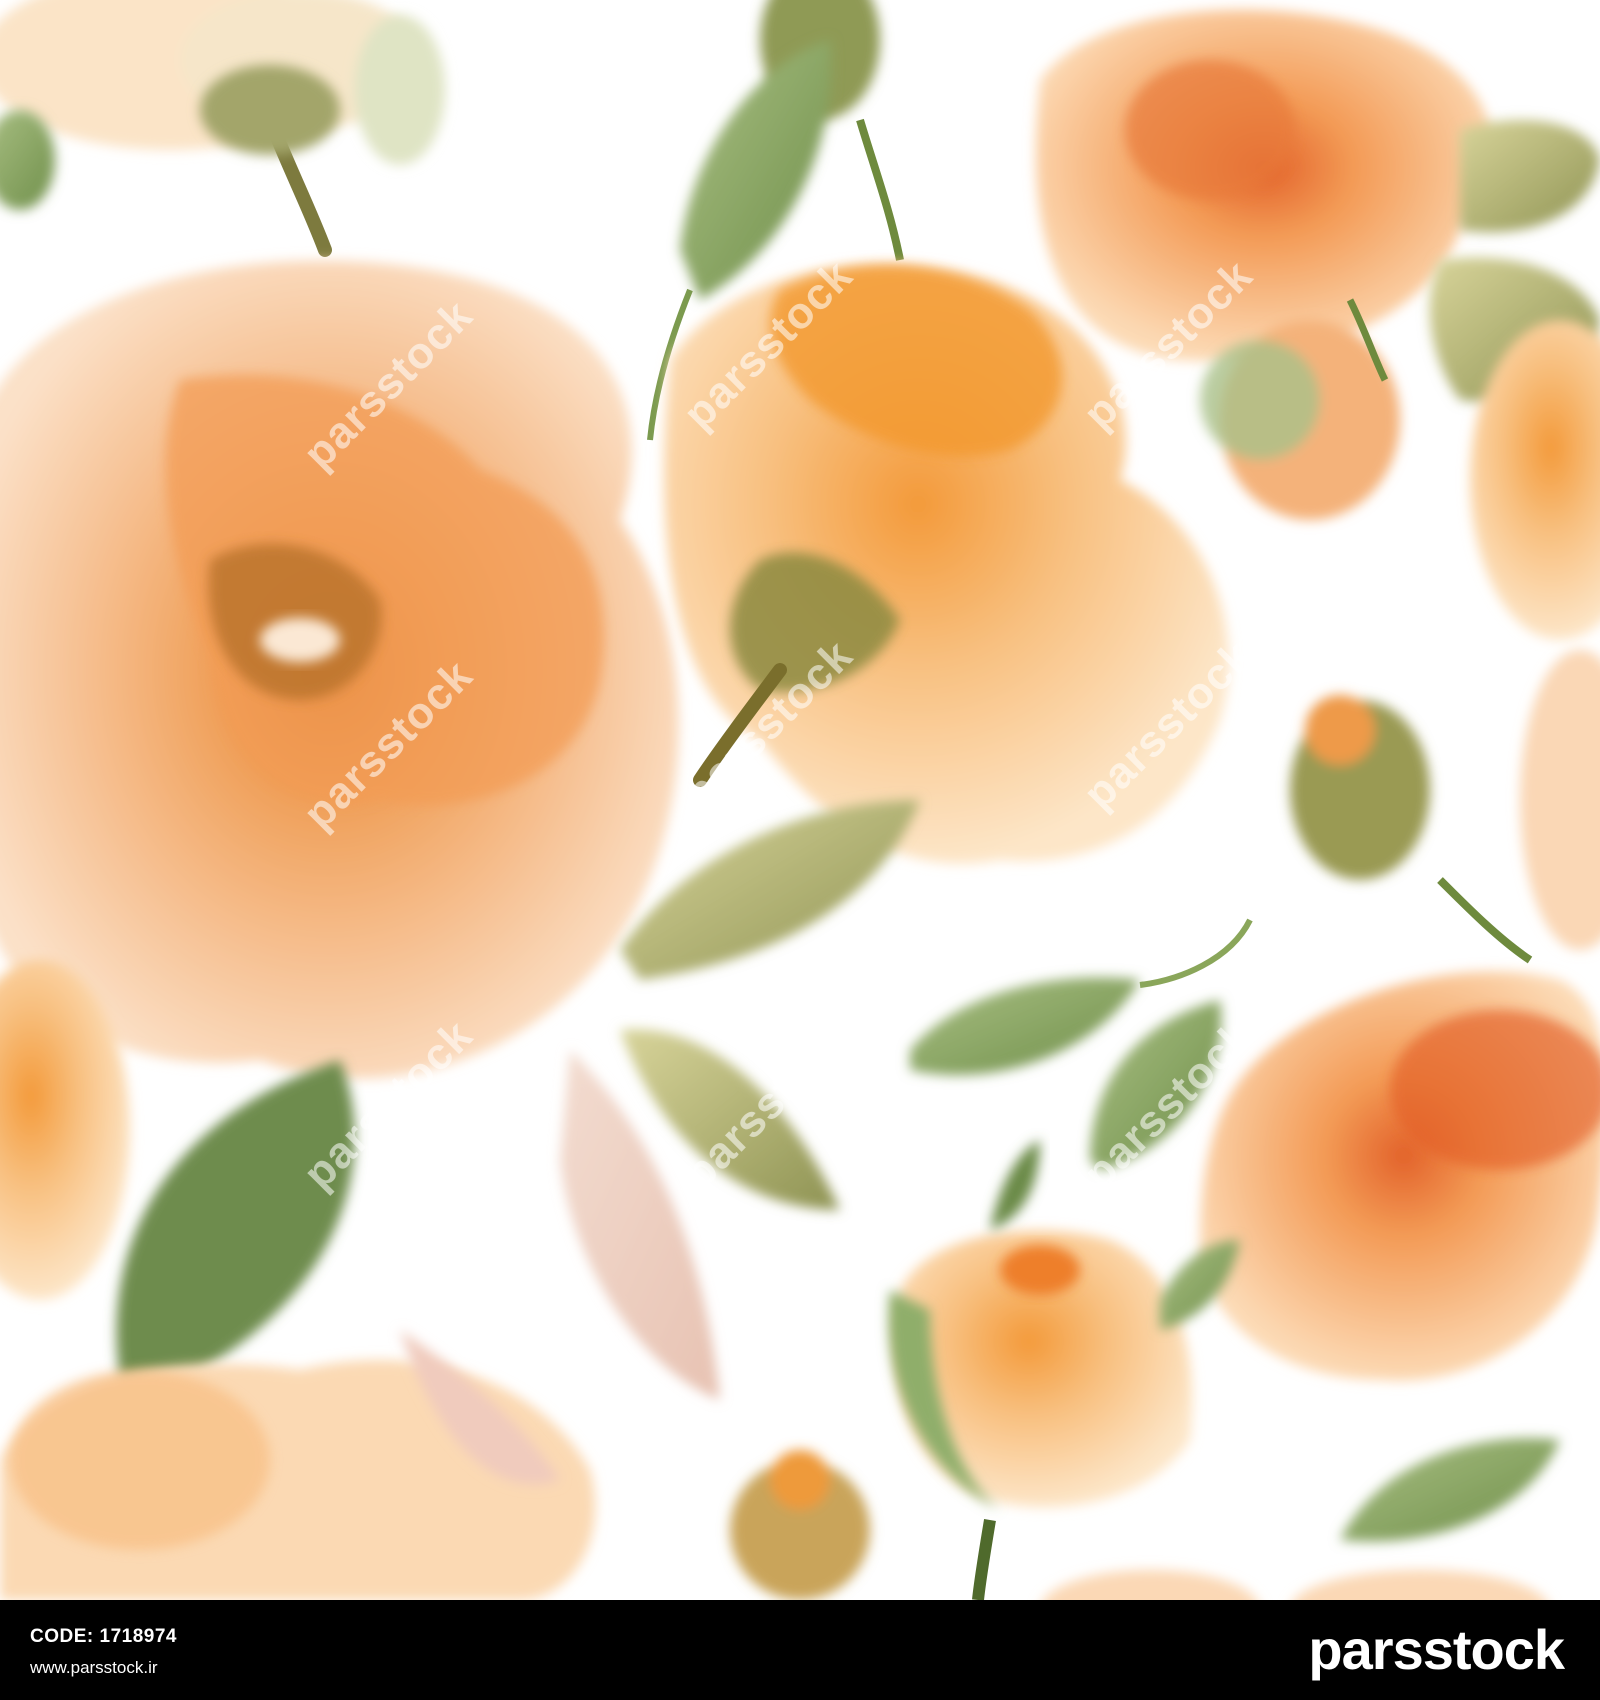 The image size is (1600, 1700). Describe the element at coordinates (103, 1636) in the screenshot. I see `image-code-label: CODE: 1718974` at that location.